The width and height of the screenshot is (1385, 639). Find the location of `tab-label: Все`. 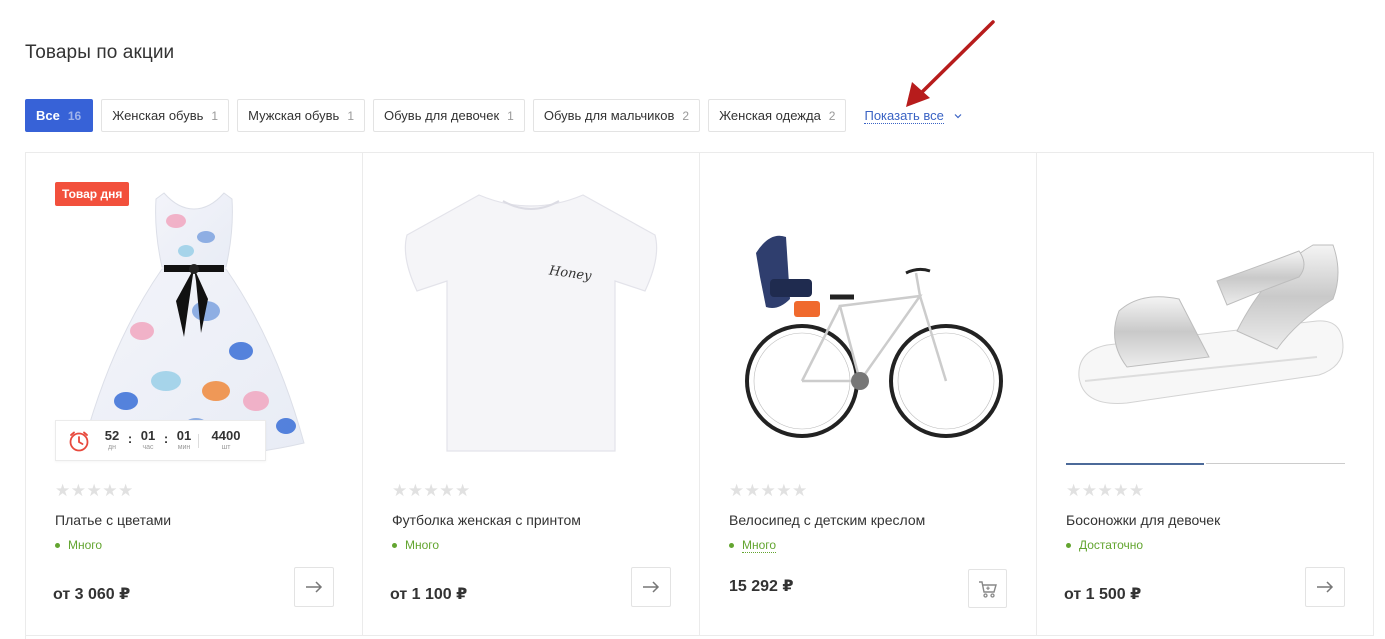

tab-label: Все is located at coordinates (48, 115).